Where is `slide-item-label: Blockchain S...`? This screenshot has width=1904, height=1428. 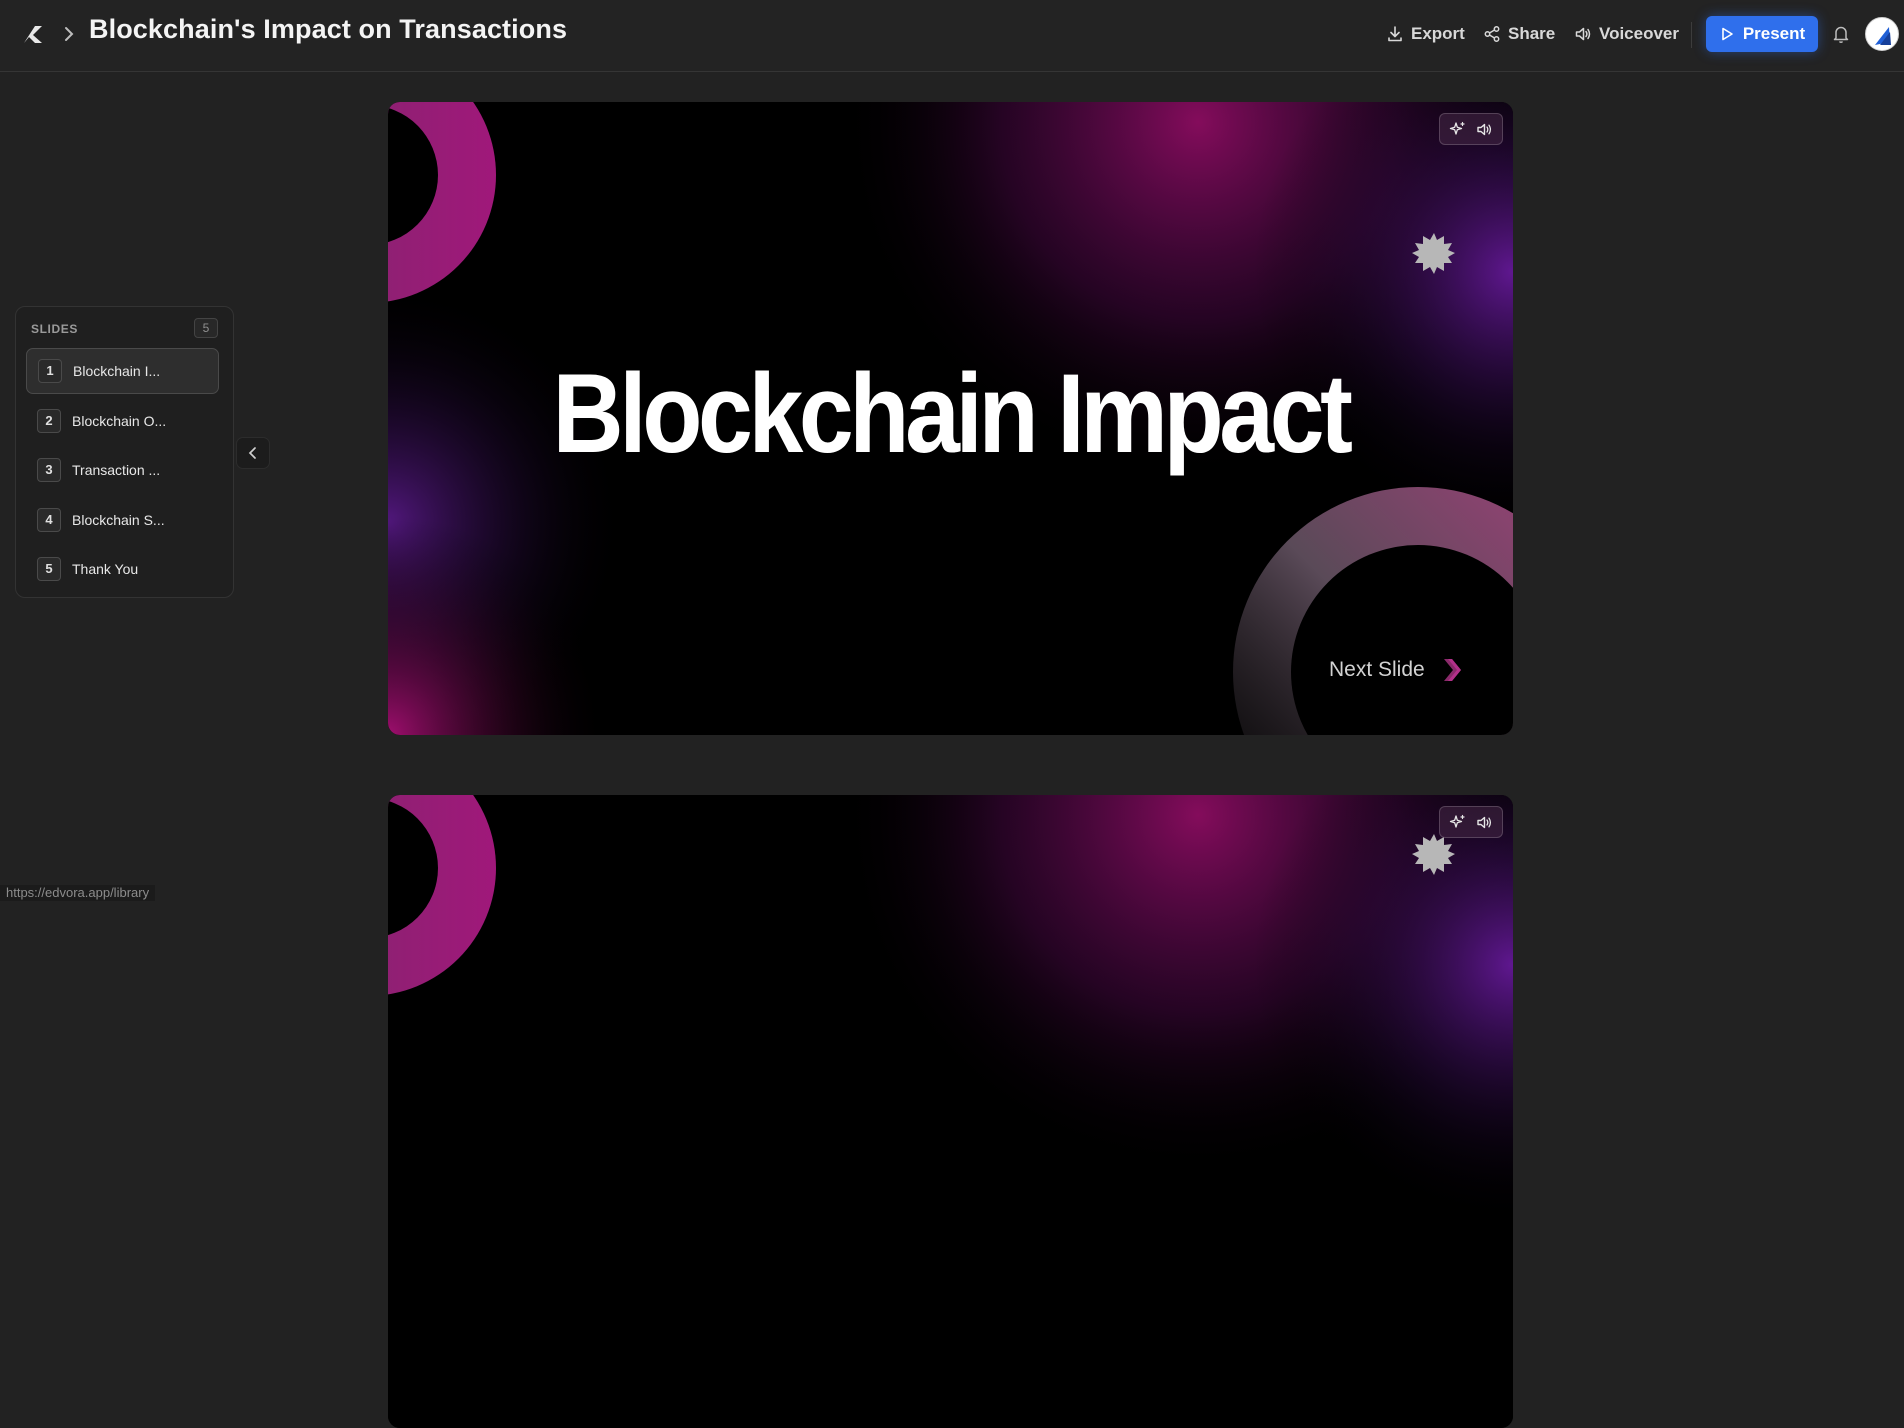 slide-item-label: Blockchain S... is located at coordinates (118, 520).